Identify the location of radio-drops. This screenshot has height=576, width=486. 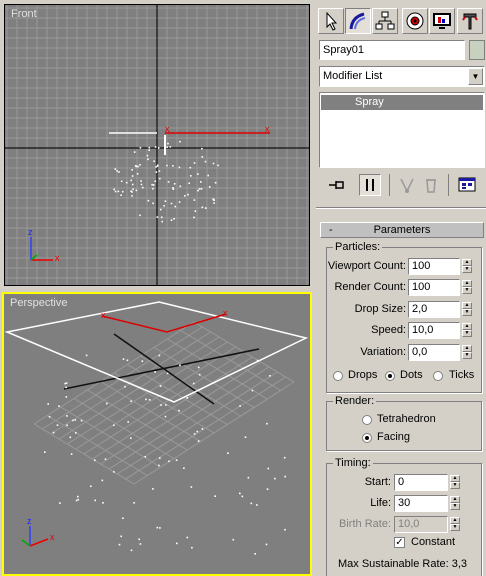
(338, 376).